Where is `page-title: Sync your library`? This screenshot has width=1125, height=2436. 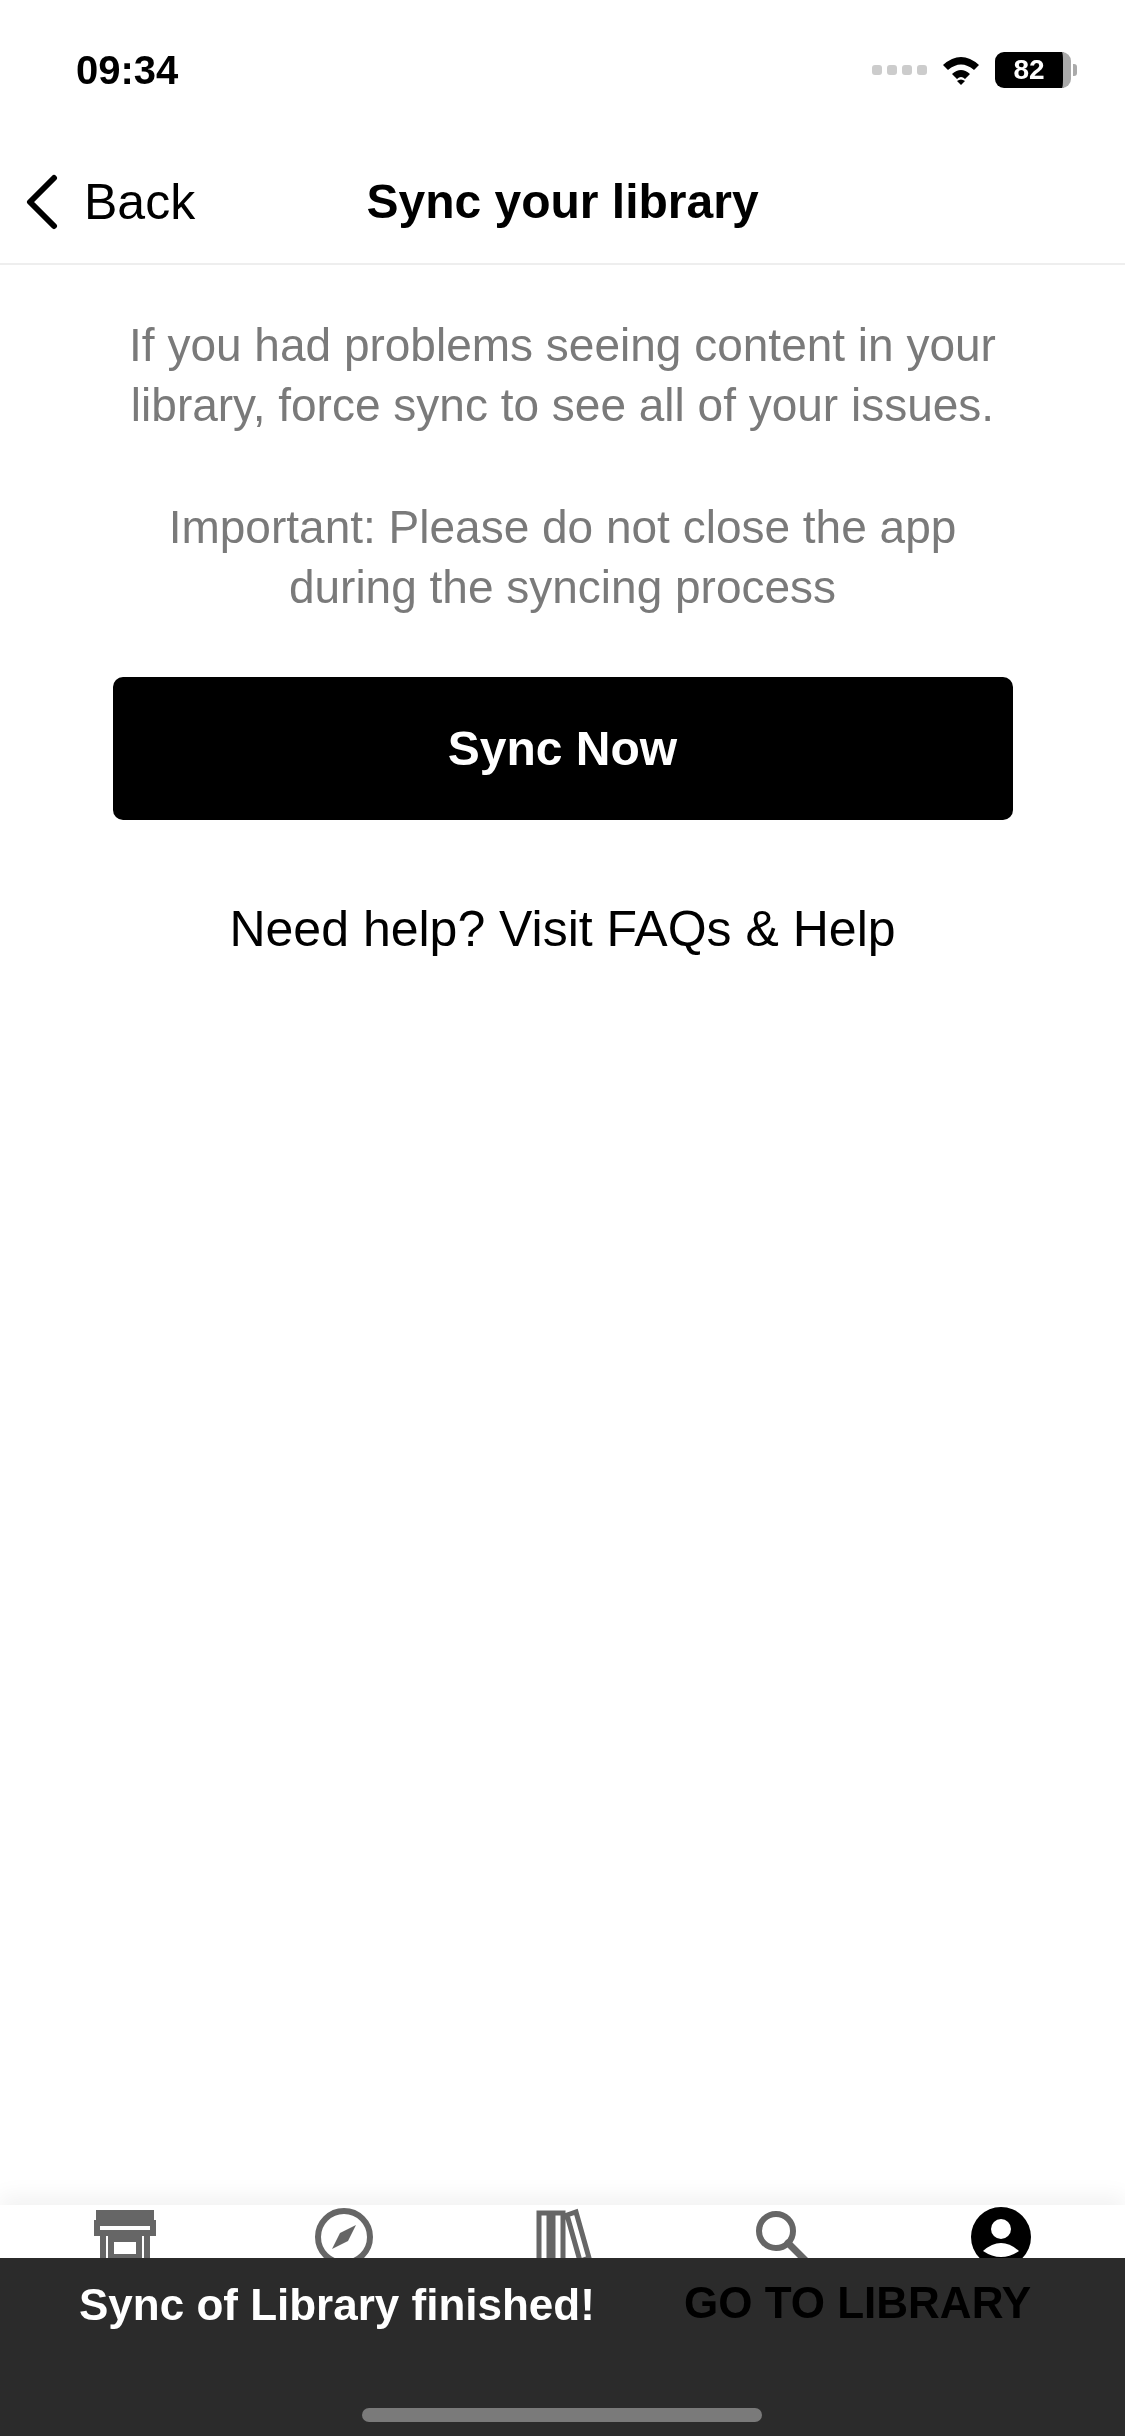
page-title: Sync your library is located at coordinates (562, 201).